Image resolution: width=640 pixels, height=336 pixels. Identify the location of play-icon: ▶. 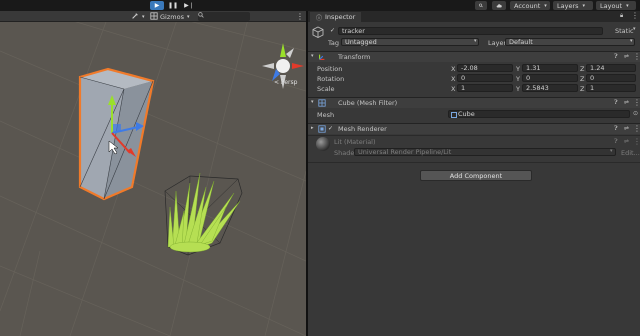
(157, 5).